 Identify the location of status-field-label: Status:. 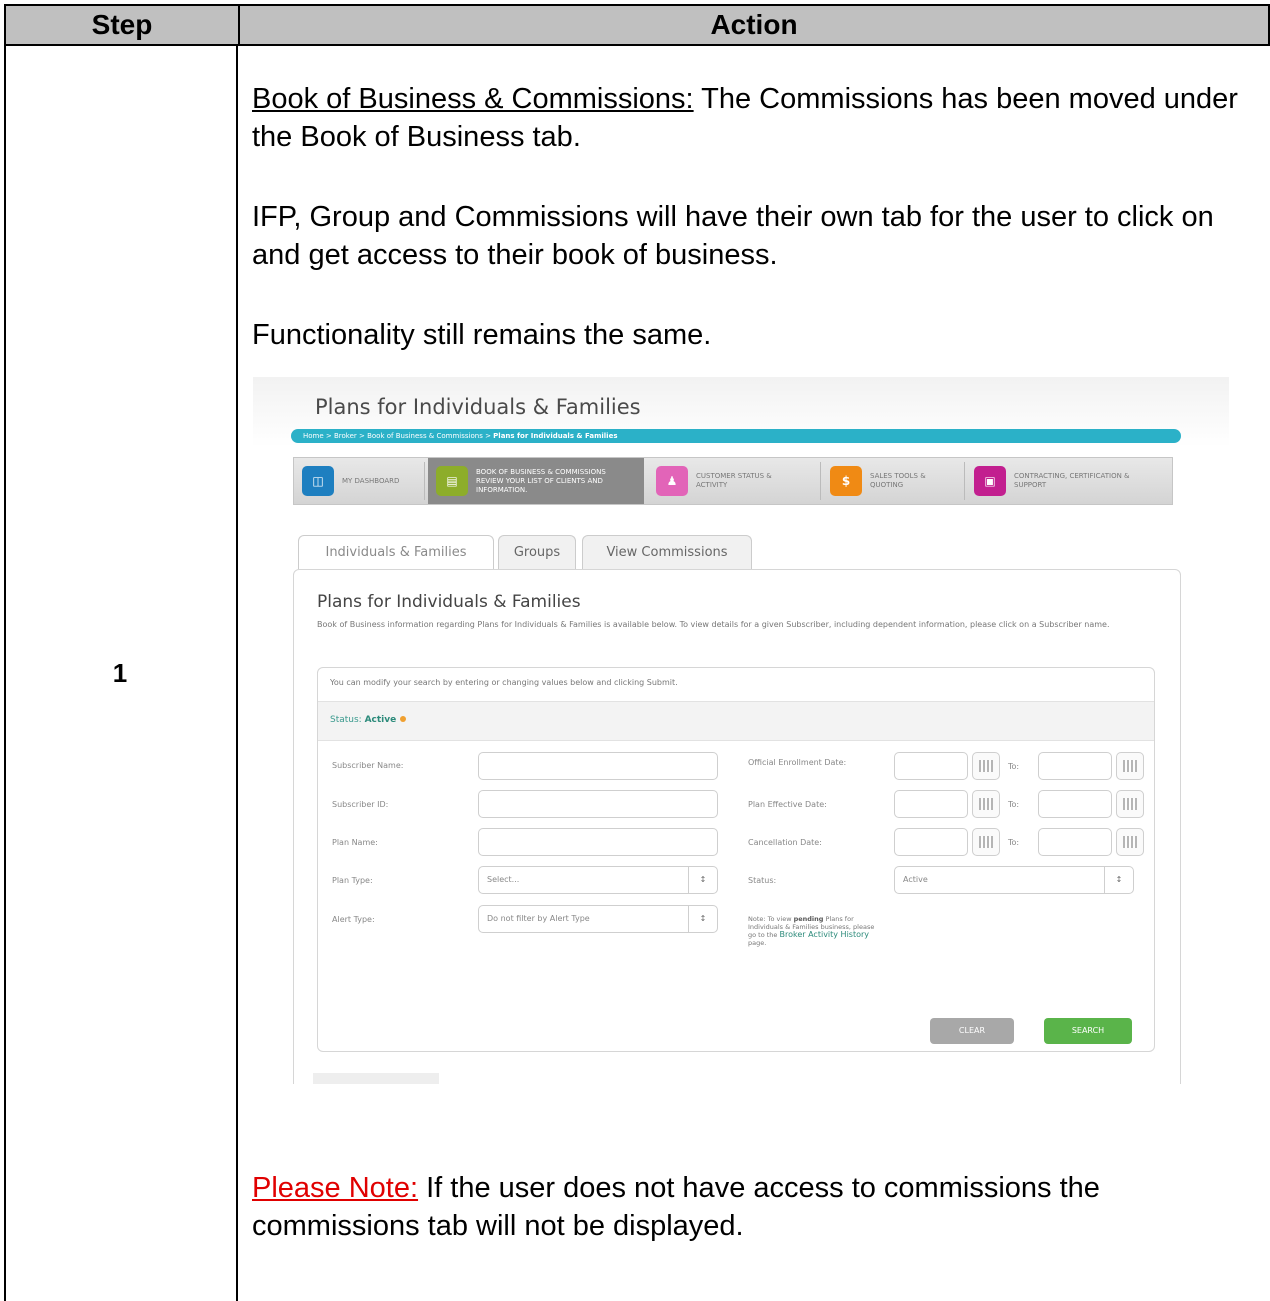
(762, 880).